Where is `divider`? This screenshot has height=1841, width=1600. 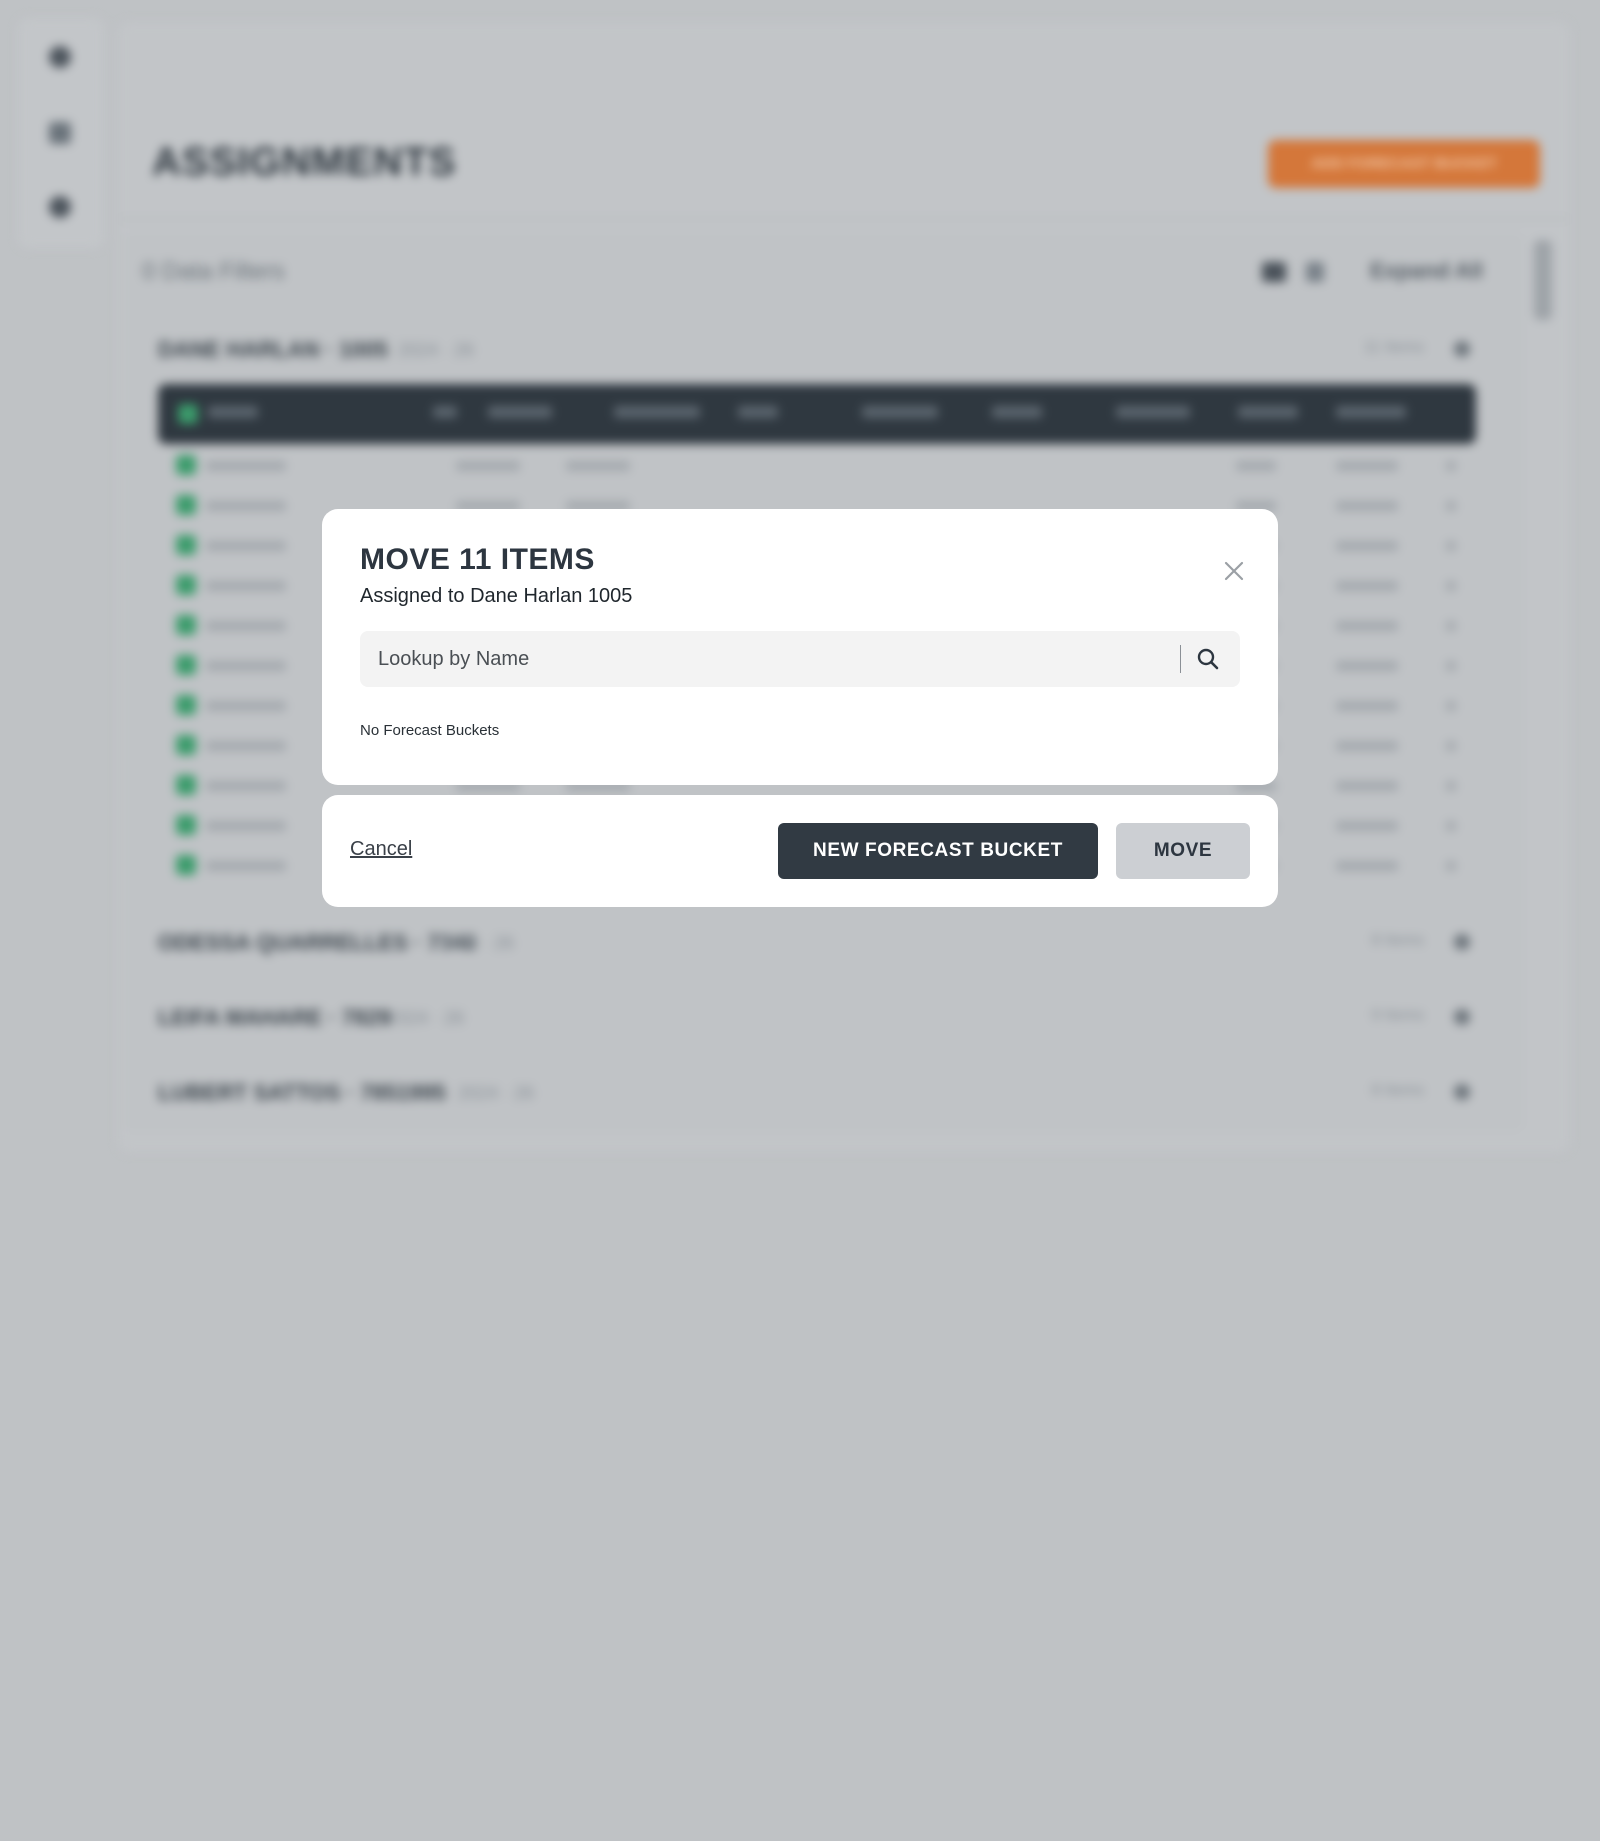
divider is located at coordinates (844, 219).